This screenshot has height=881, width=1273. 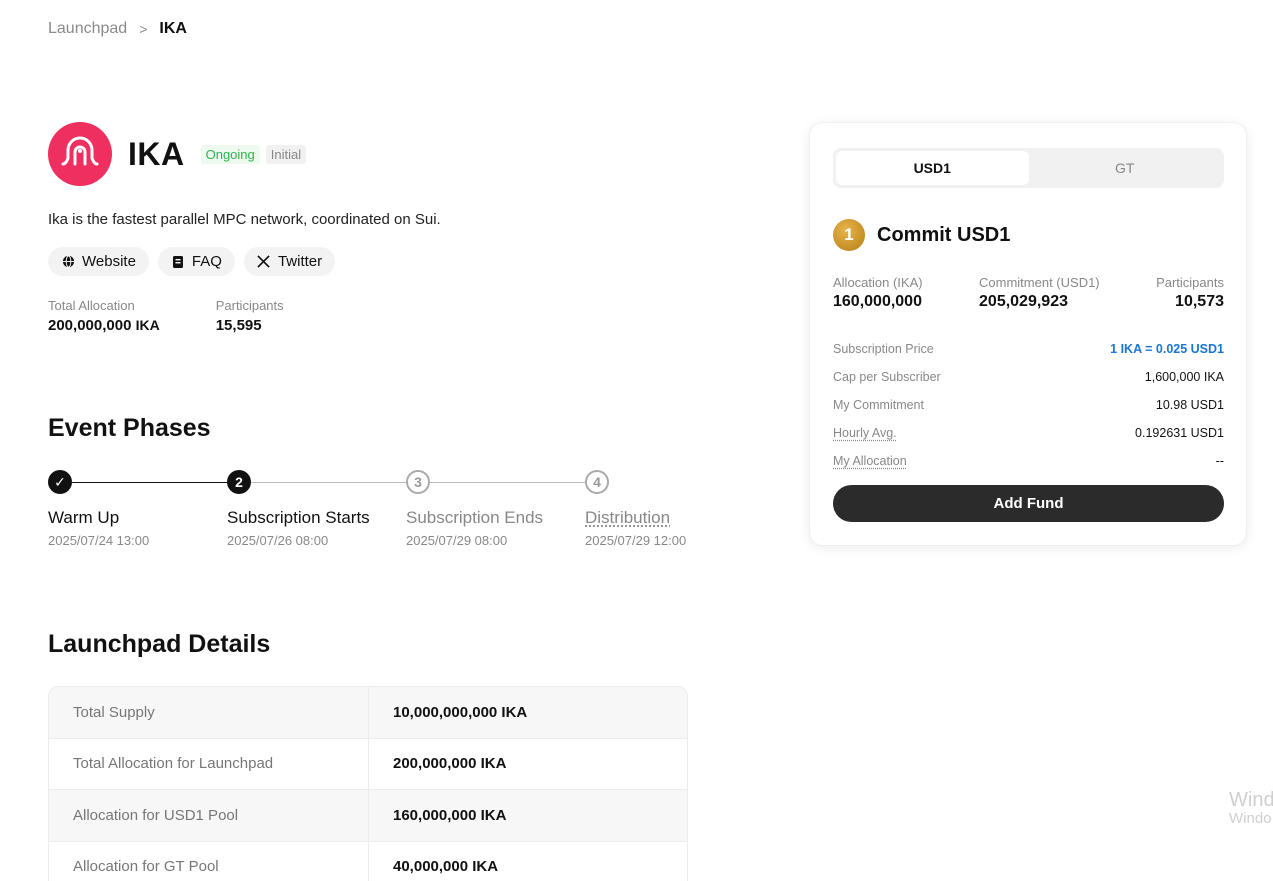 I want to click on commit-title-row: 1 Commit USD1, so click(x=921, y=235).